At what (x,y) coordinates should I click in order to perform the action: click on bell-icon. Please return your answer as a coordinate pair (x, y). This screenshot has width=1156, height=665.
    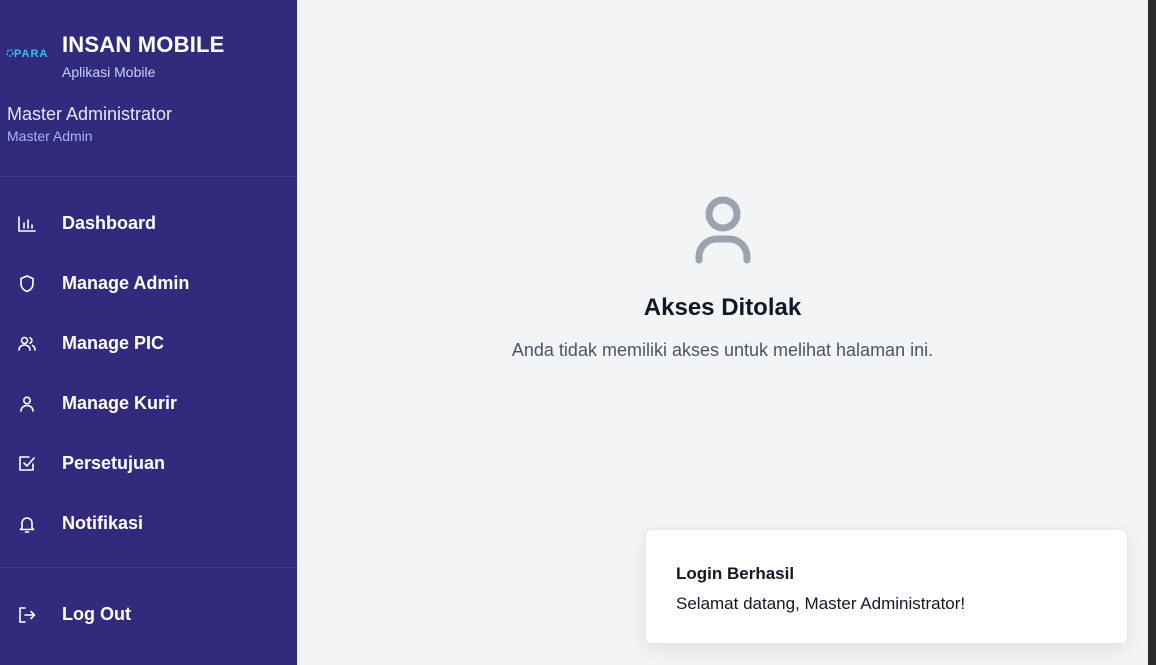
    Looking at the image, I should click on (27, 525).